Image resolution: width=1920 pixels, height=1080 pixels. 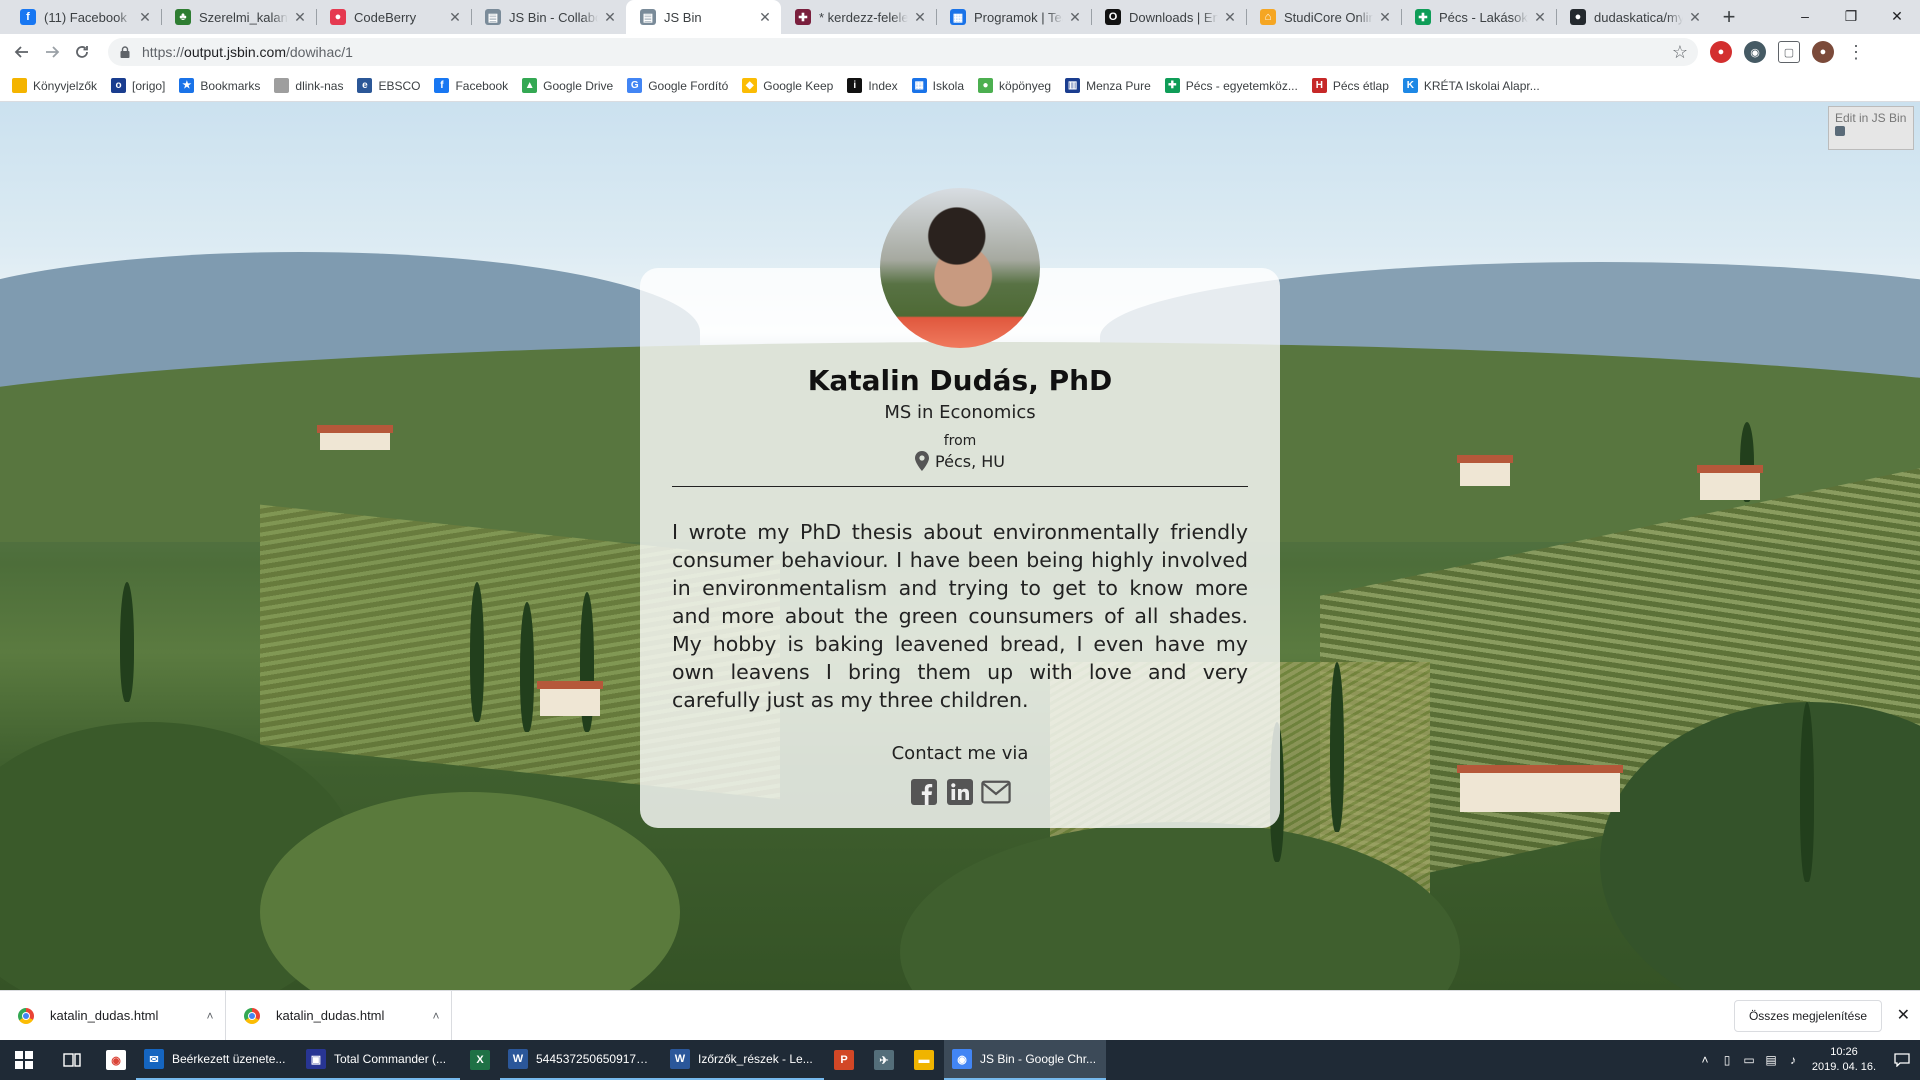 I want to click on taskbar-app: ▬, so click(x=924, y=1060).